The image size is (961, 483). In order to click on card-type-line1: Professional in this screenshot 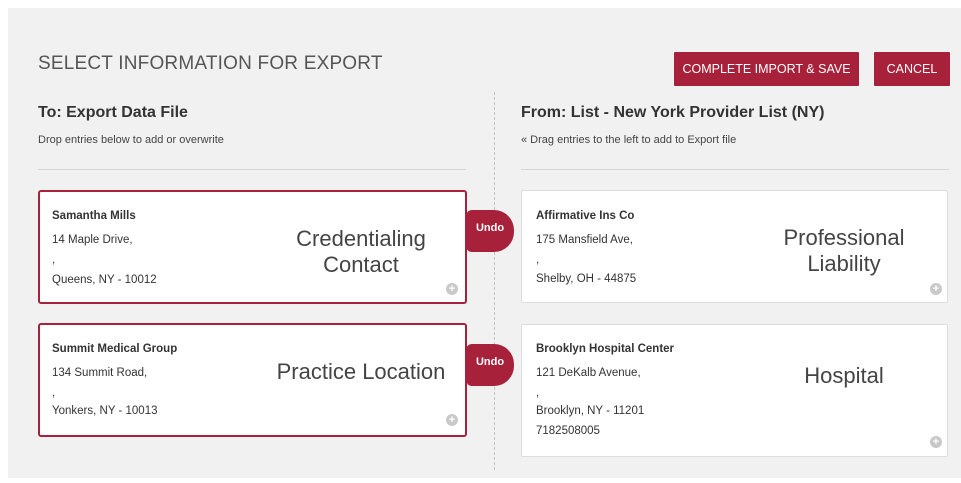, I will do `click(844, 237)`.